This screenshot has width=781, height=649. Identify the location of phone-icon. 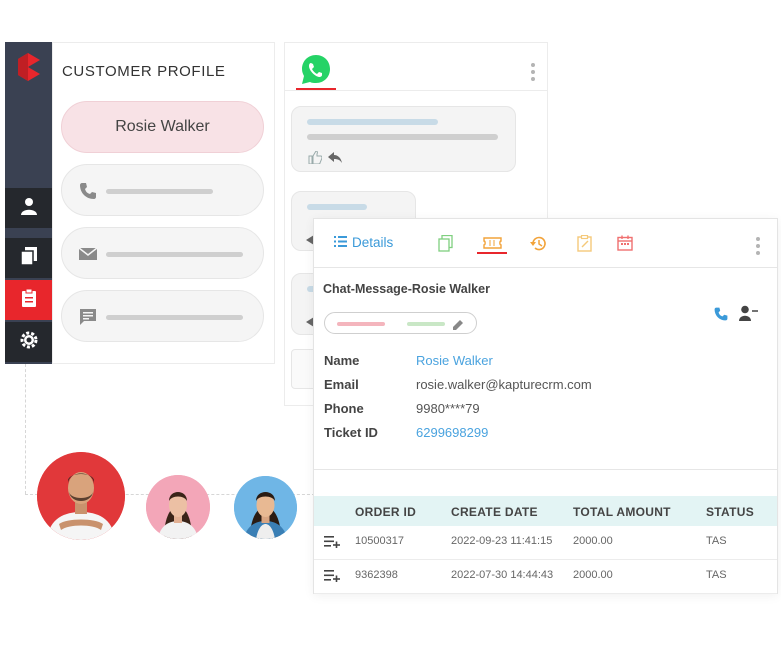
(88, 191).